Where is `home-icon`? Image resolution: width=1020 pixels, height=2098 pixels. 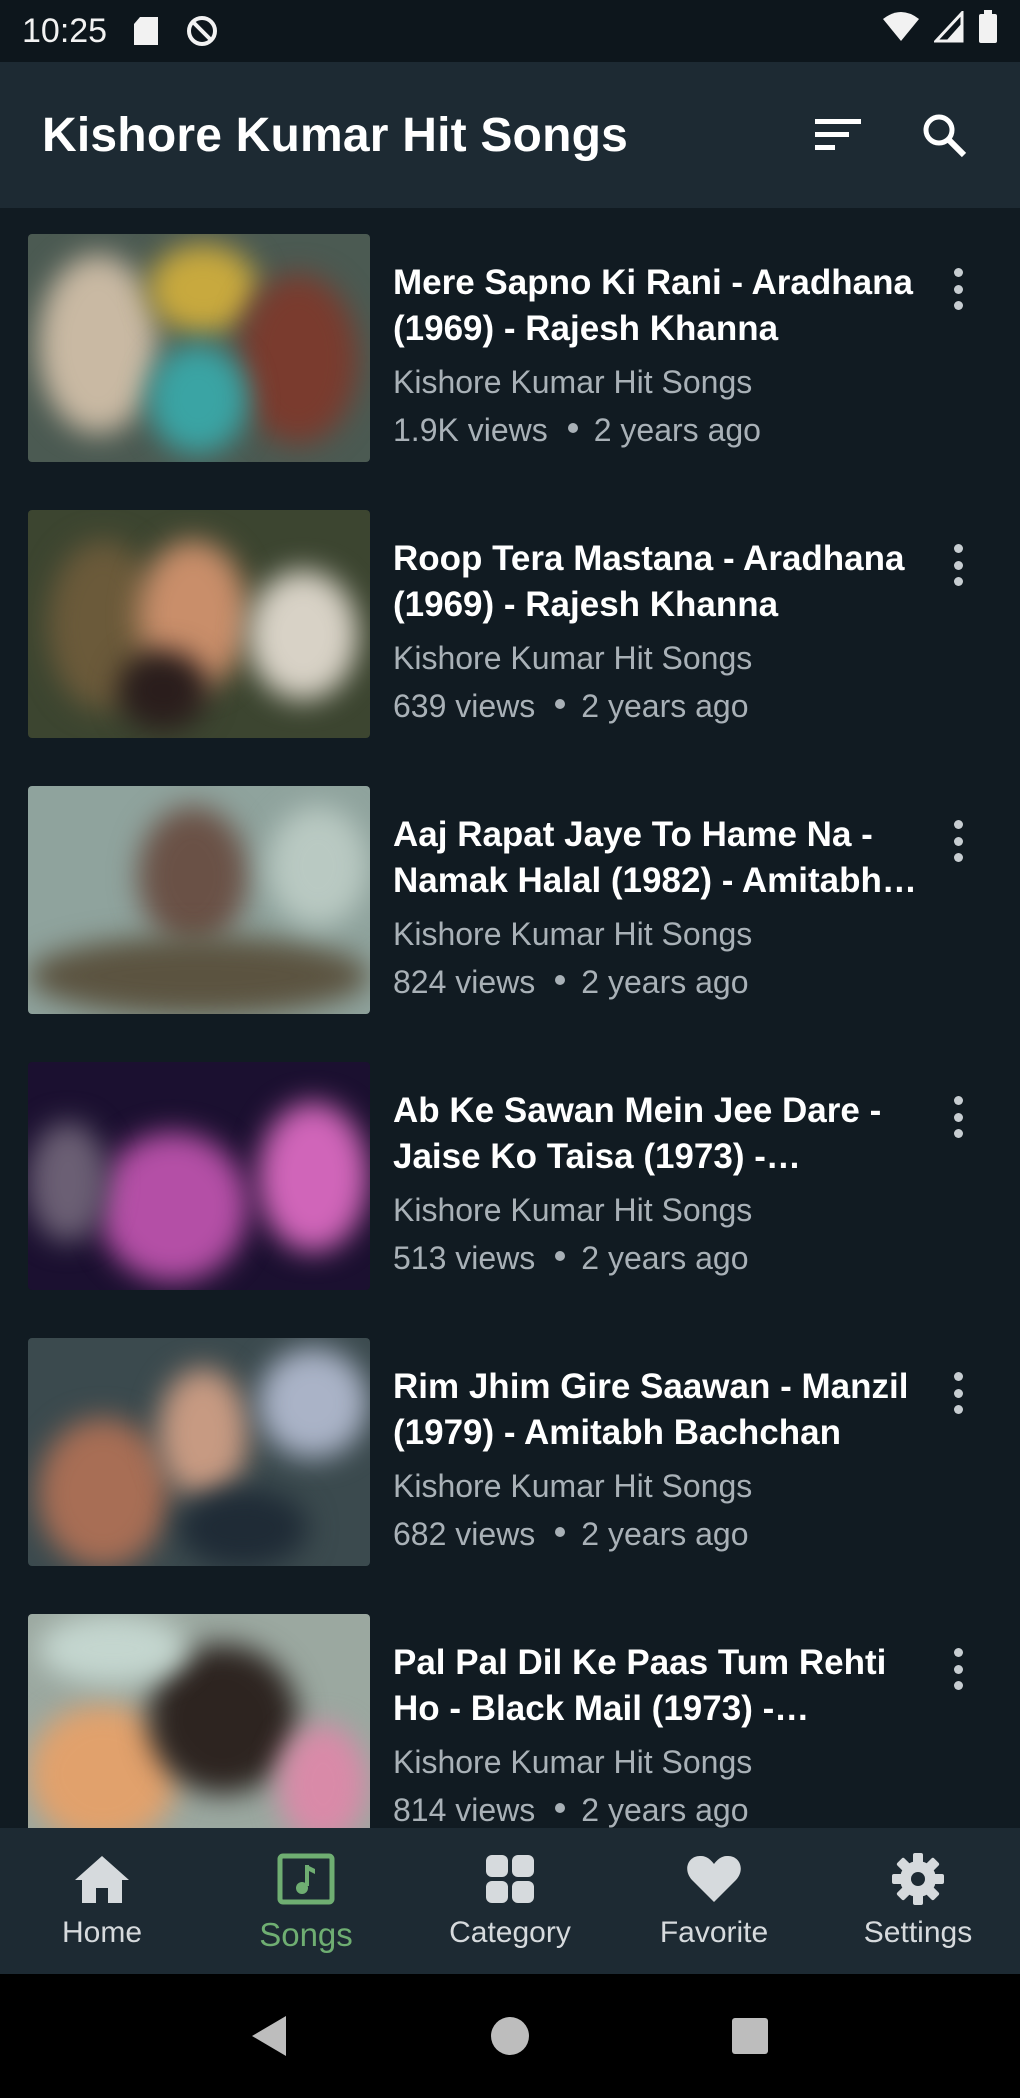 home-icon is located at coordinates (102, 1879).